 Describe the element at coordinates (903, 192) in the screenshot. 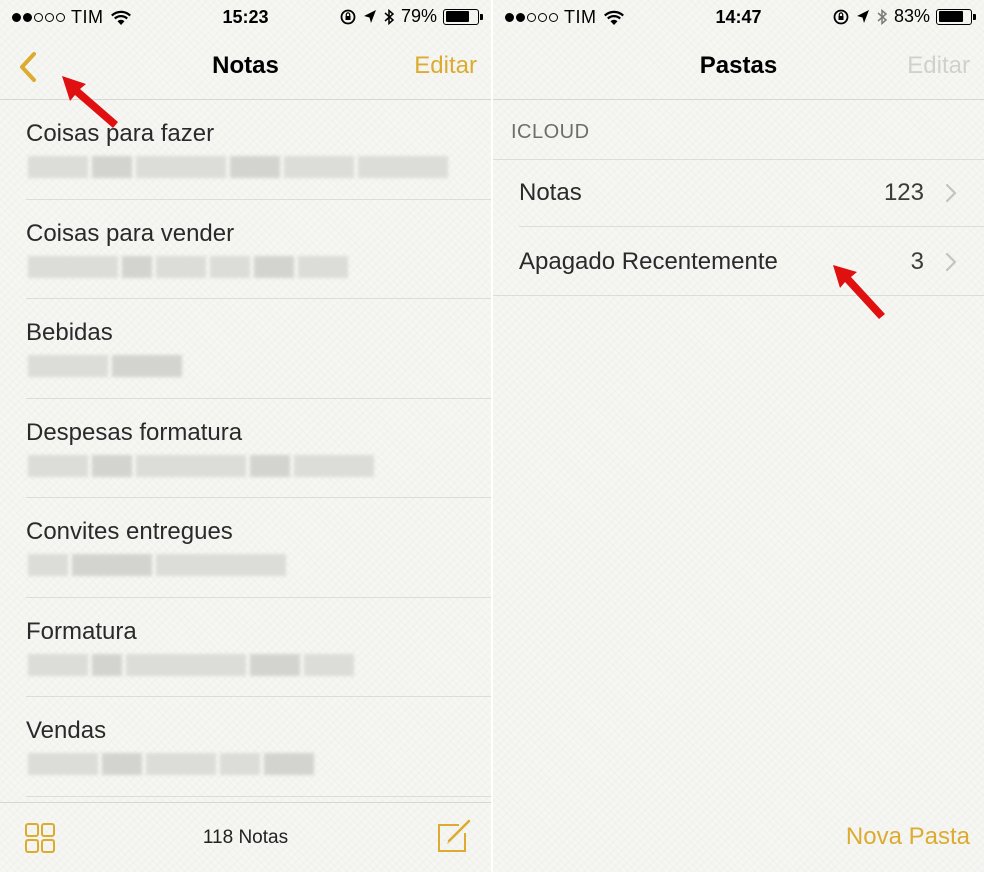

I see `folder-count: 123` at that location.